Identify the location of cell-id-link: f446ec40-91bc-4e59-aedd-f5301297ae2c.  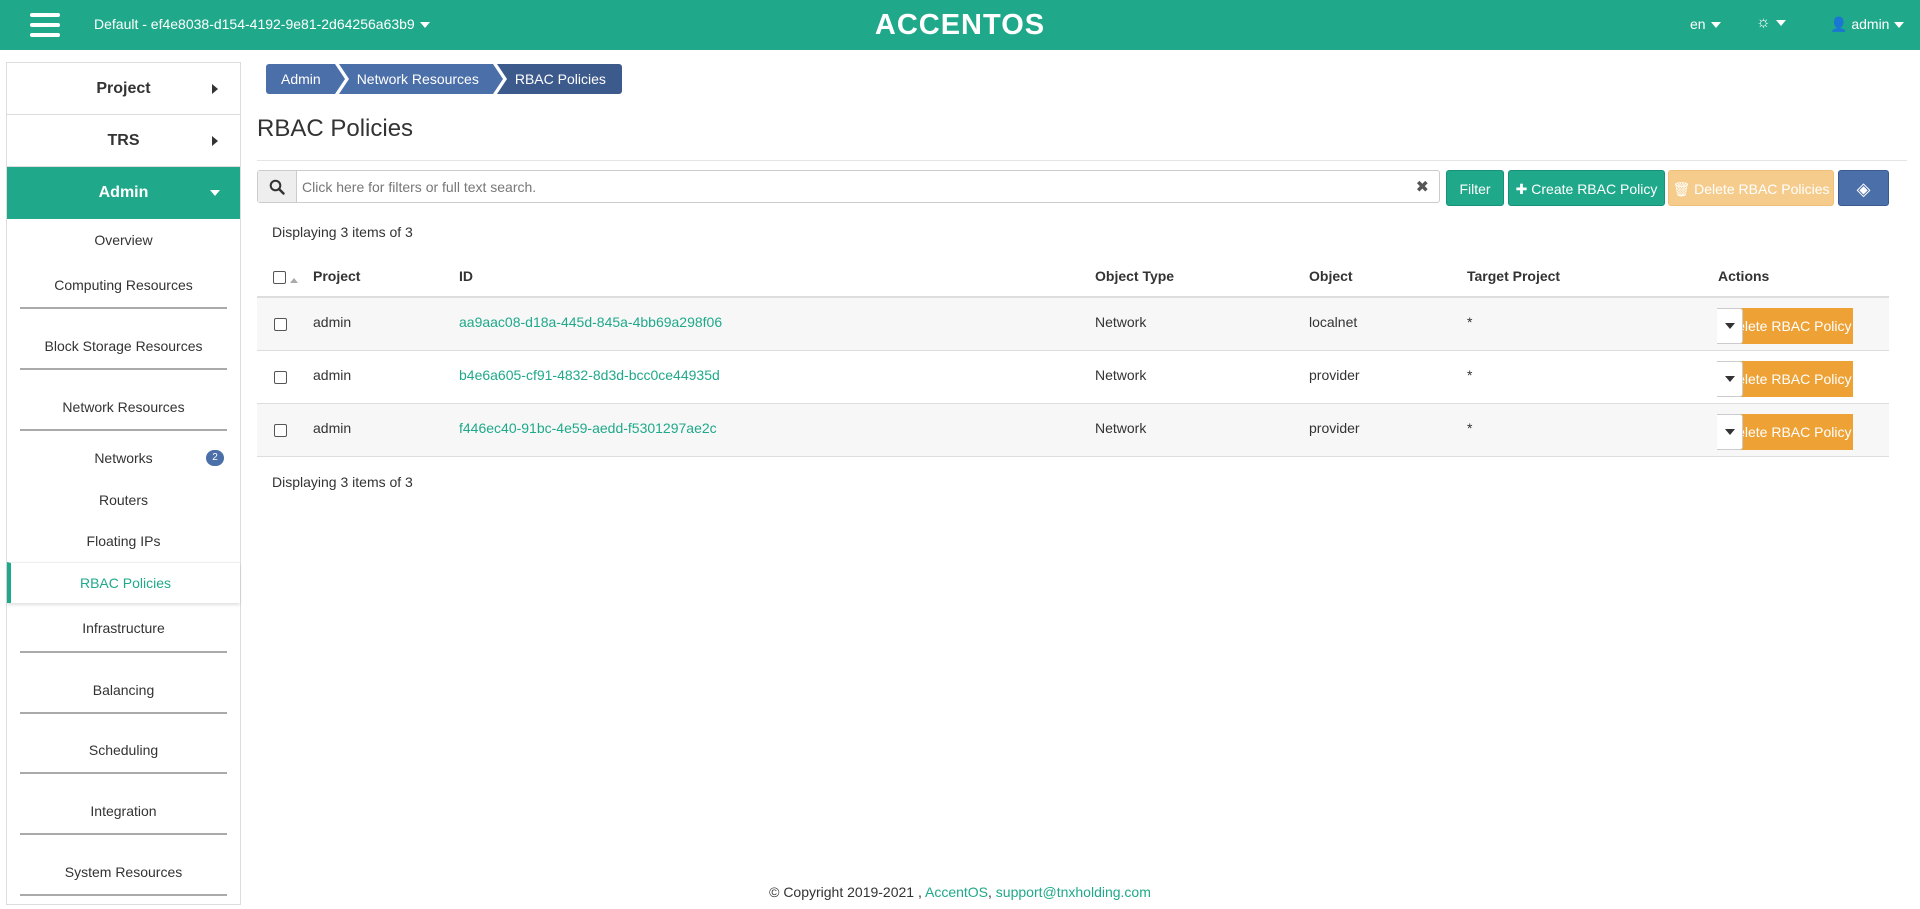
(588, 428).